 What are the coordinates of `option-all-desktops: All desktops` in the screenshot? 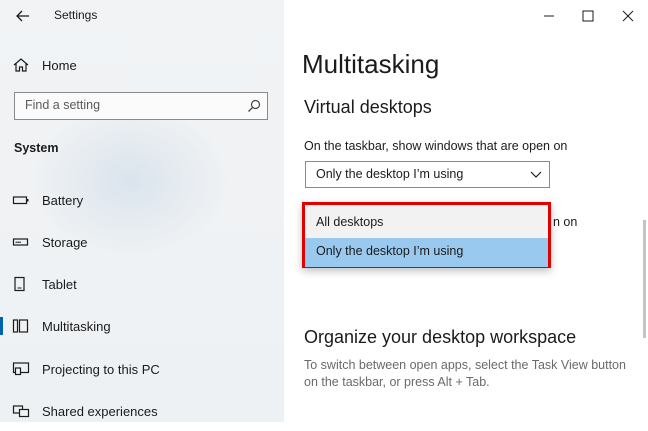 It's located at (426, 223).